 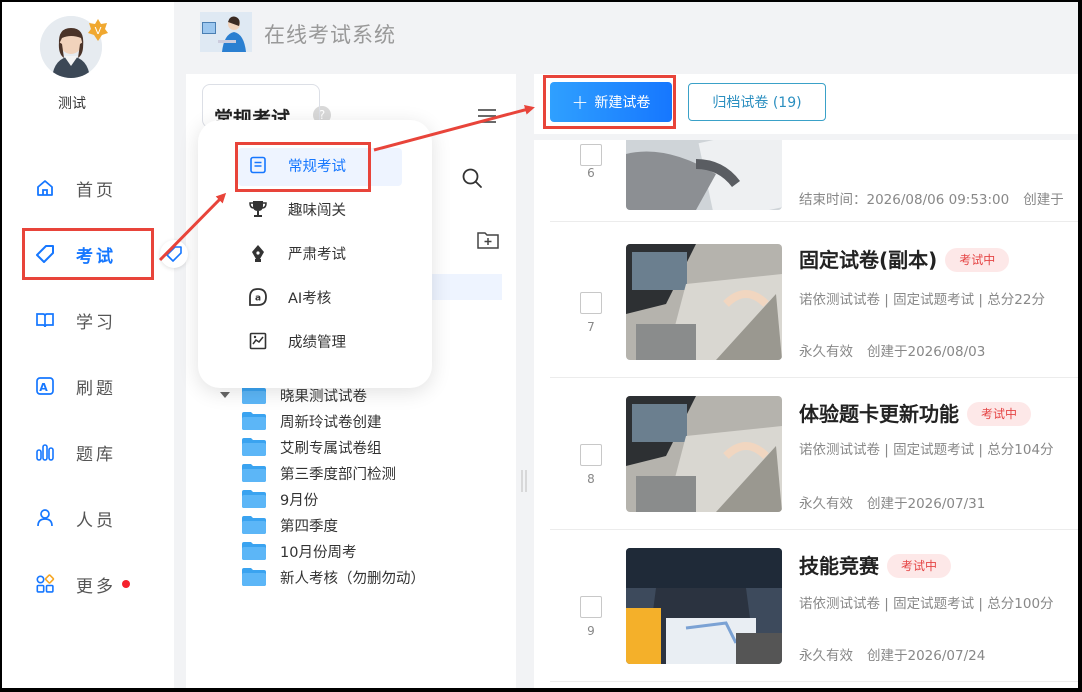 What do you see at coordinates (487, 116) in the screenshot?
I see `menu-icon` at bounding box center [487, 116].